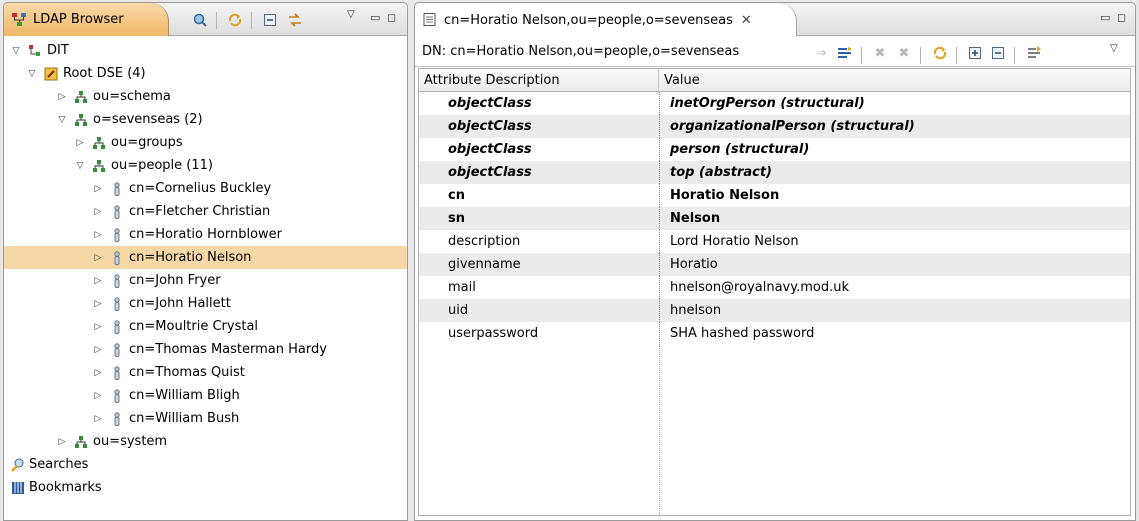 The image size is (1139, 521). What do you see at coordinates (539, 80) in the screenshot?
I see `column-header-attribute: Attribute Description` at bounding box center [539, 80].